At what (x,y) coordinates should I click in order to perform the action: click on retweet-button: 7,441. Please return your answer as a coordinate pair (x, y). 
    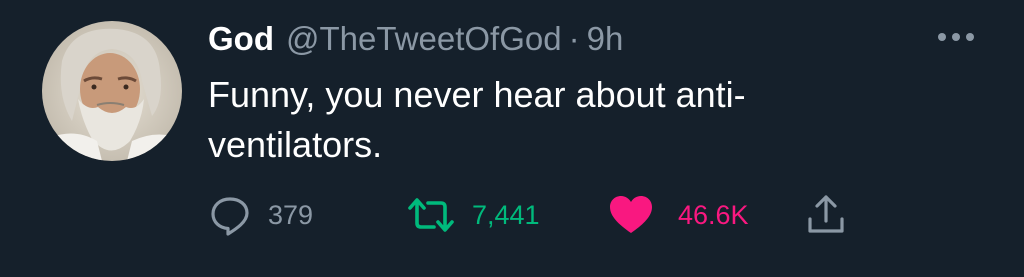
    Looking at the image, I should click on (473, 215).